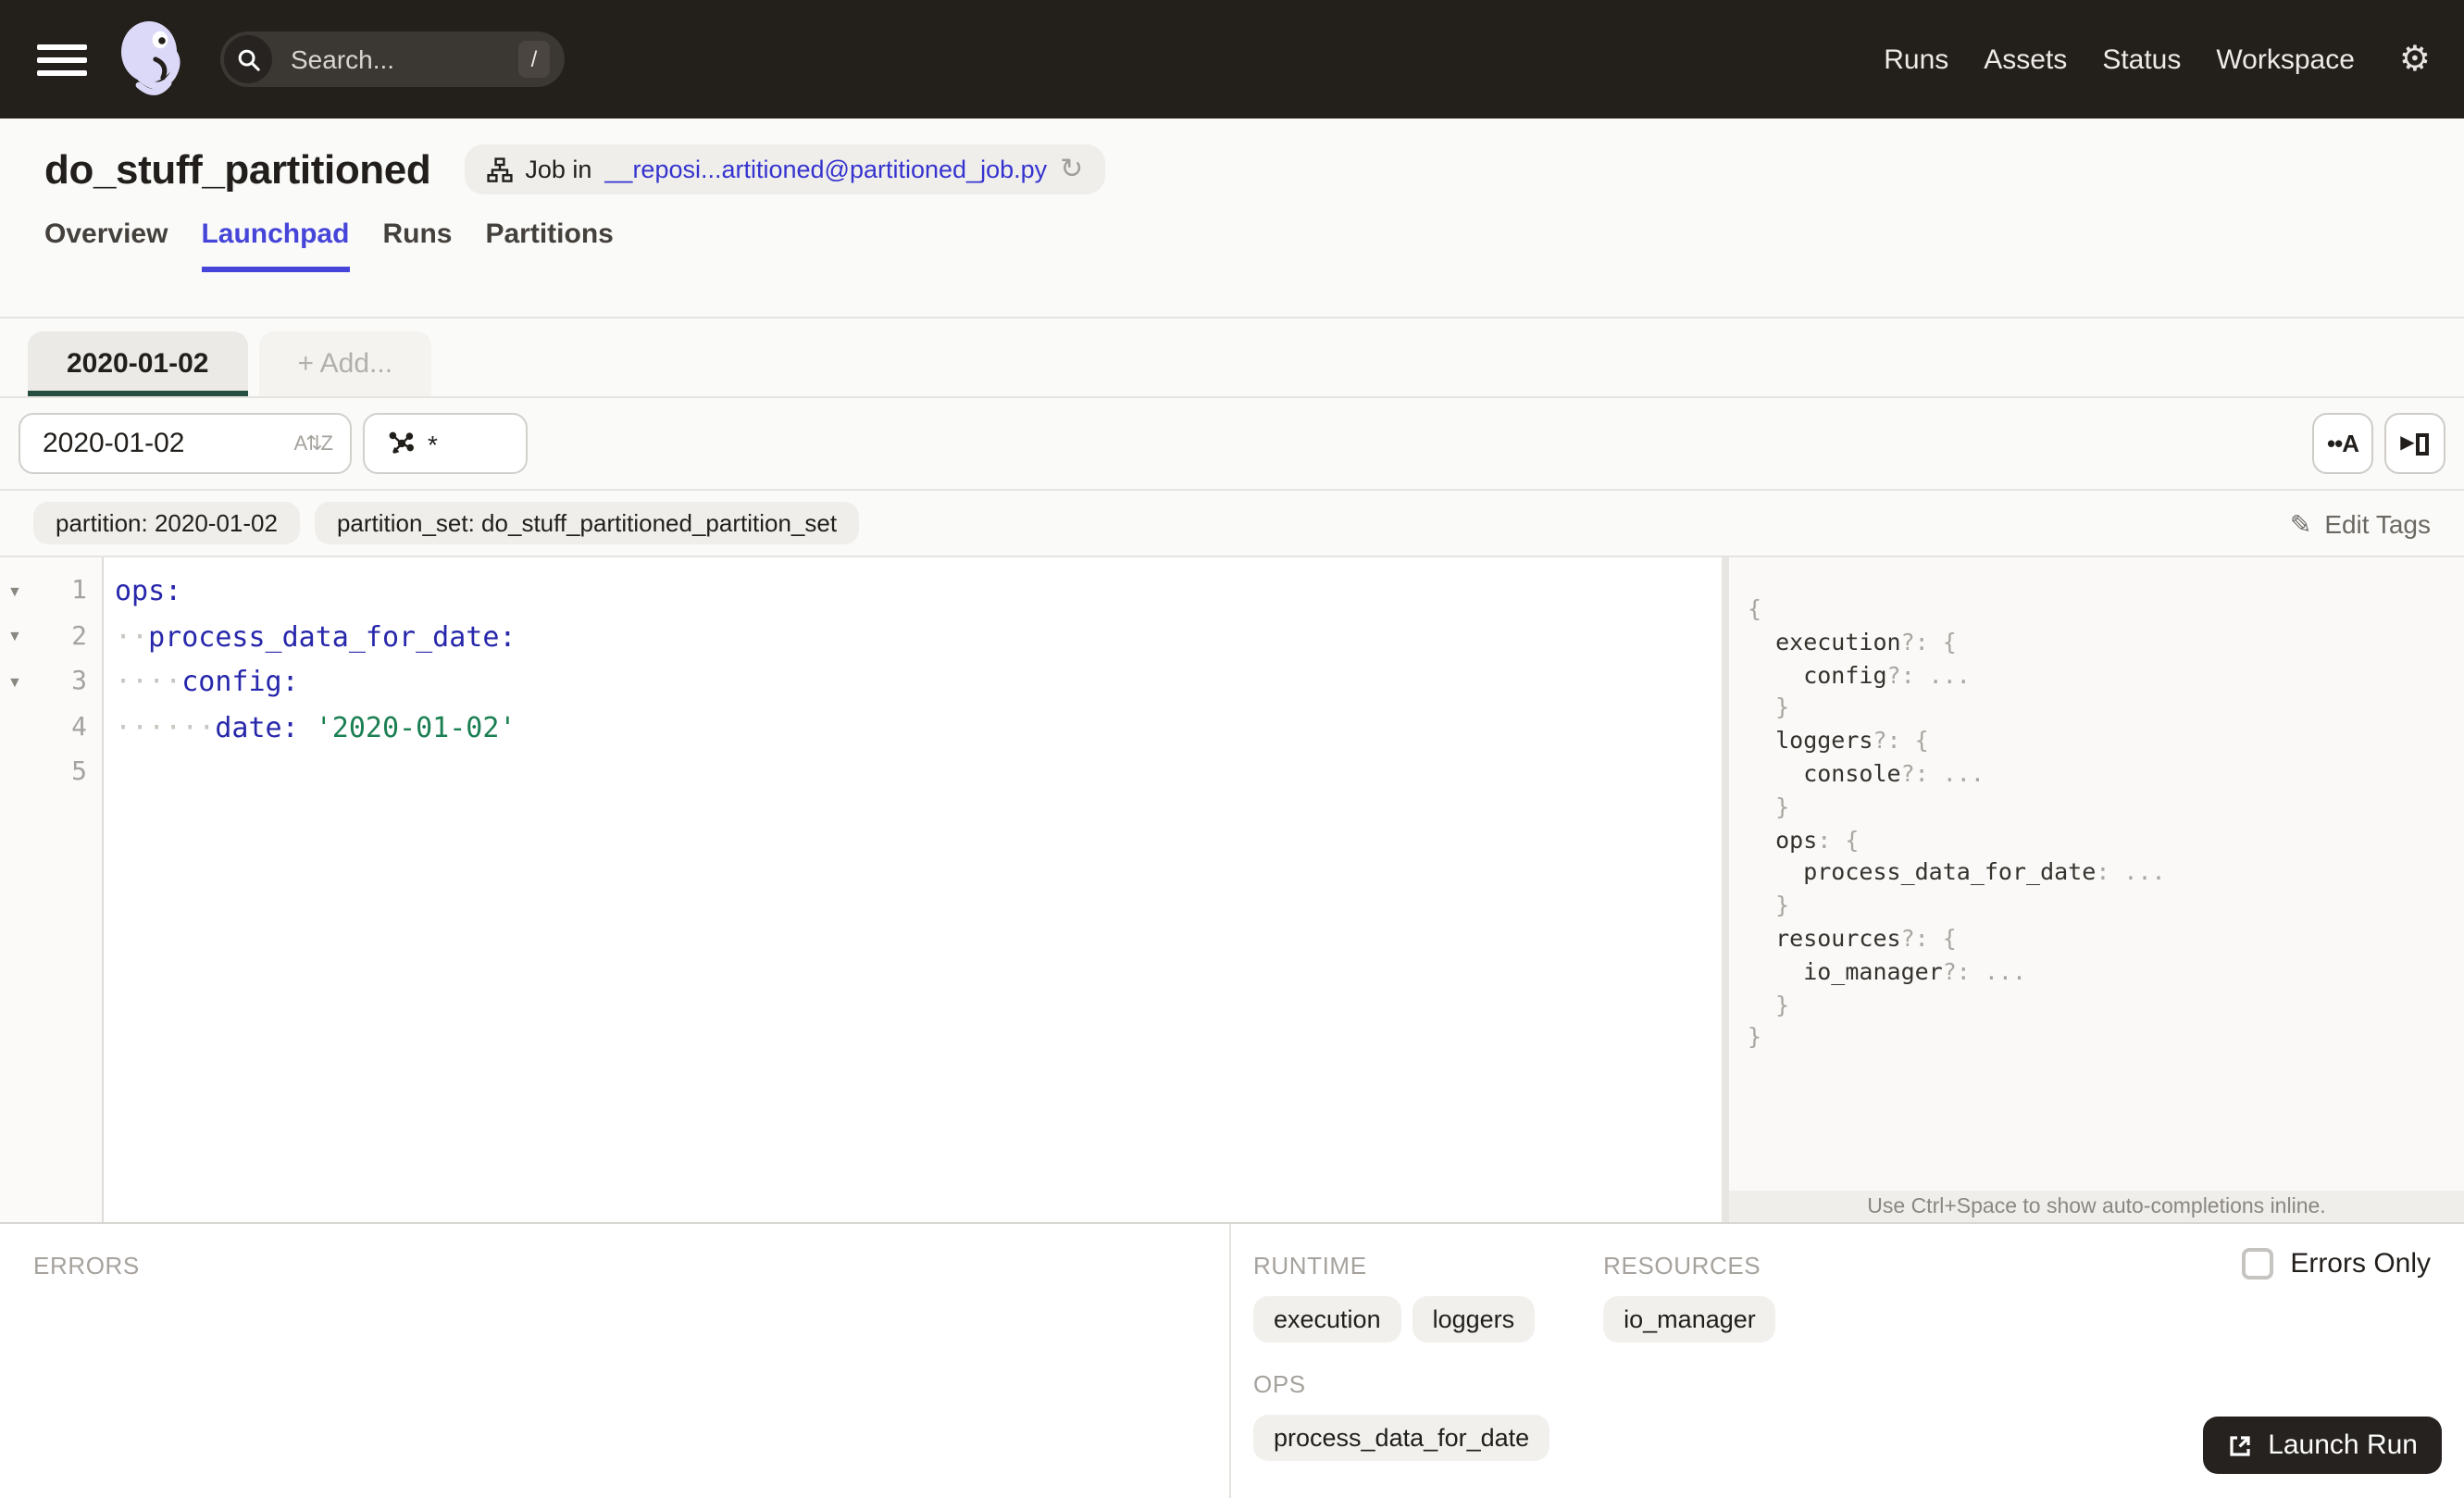 The width and height of the screenshot is (2464, 1498). I want to click on search-icon, so click(248, 59).